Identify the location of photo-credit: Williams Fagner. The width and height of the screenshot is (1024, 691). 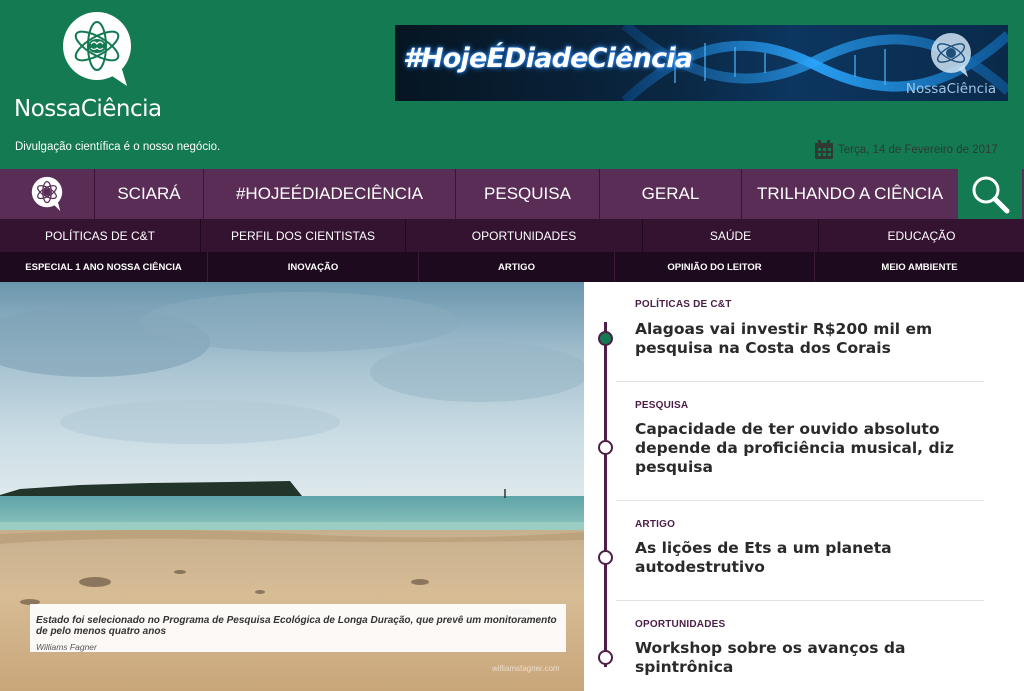
(66, 647).